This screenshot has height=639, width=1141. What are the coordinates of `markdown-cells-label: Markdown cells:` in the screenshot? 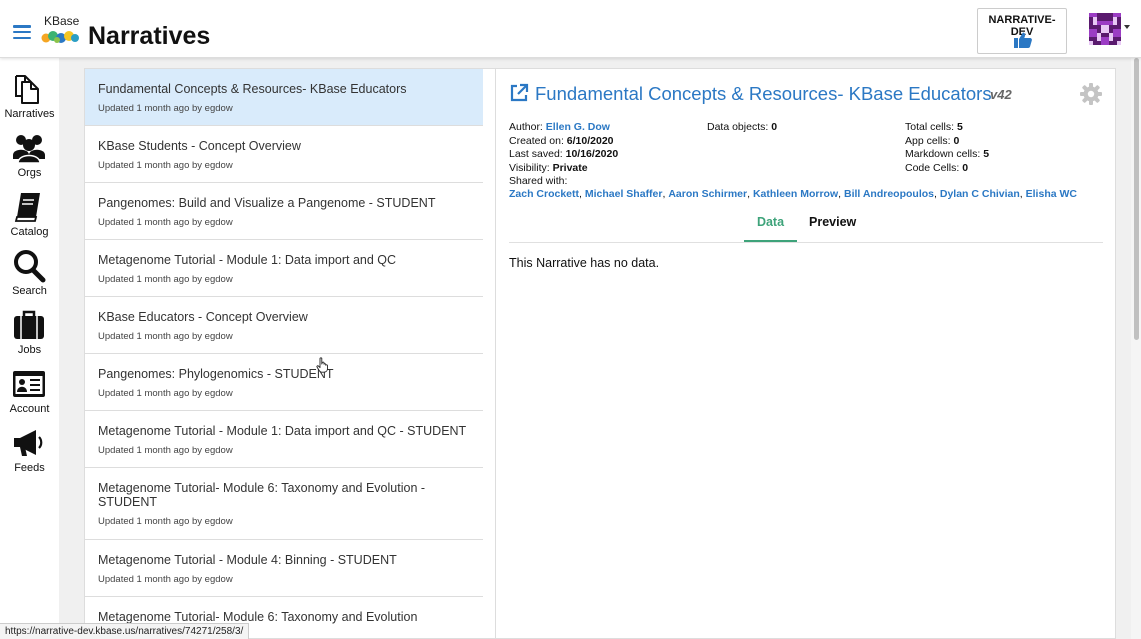 It's located at (943, 154).